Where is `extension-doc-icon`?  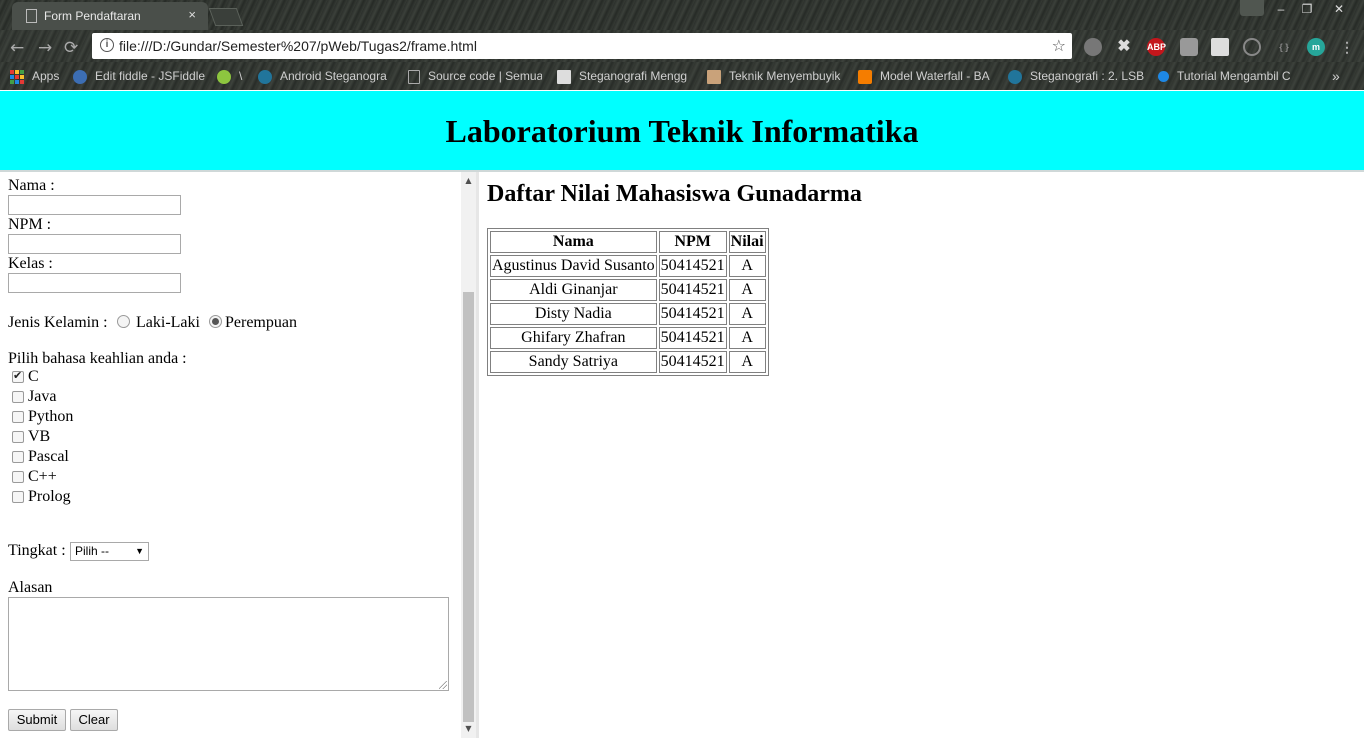 extension-doc-icon is located at coordinates (1220, 47).